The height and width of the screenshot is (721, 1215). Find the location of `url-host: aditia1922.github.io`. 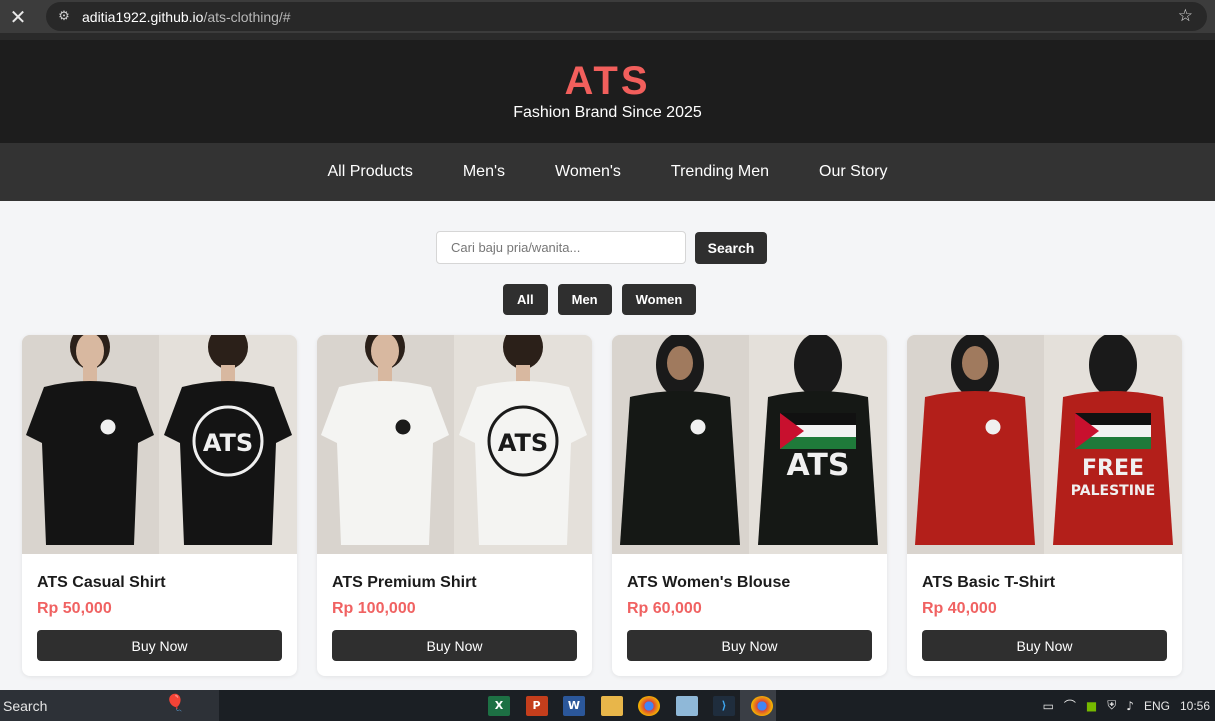

url-host: aditia1922.github.io is located at coordinates (143, 16).